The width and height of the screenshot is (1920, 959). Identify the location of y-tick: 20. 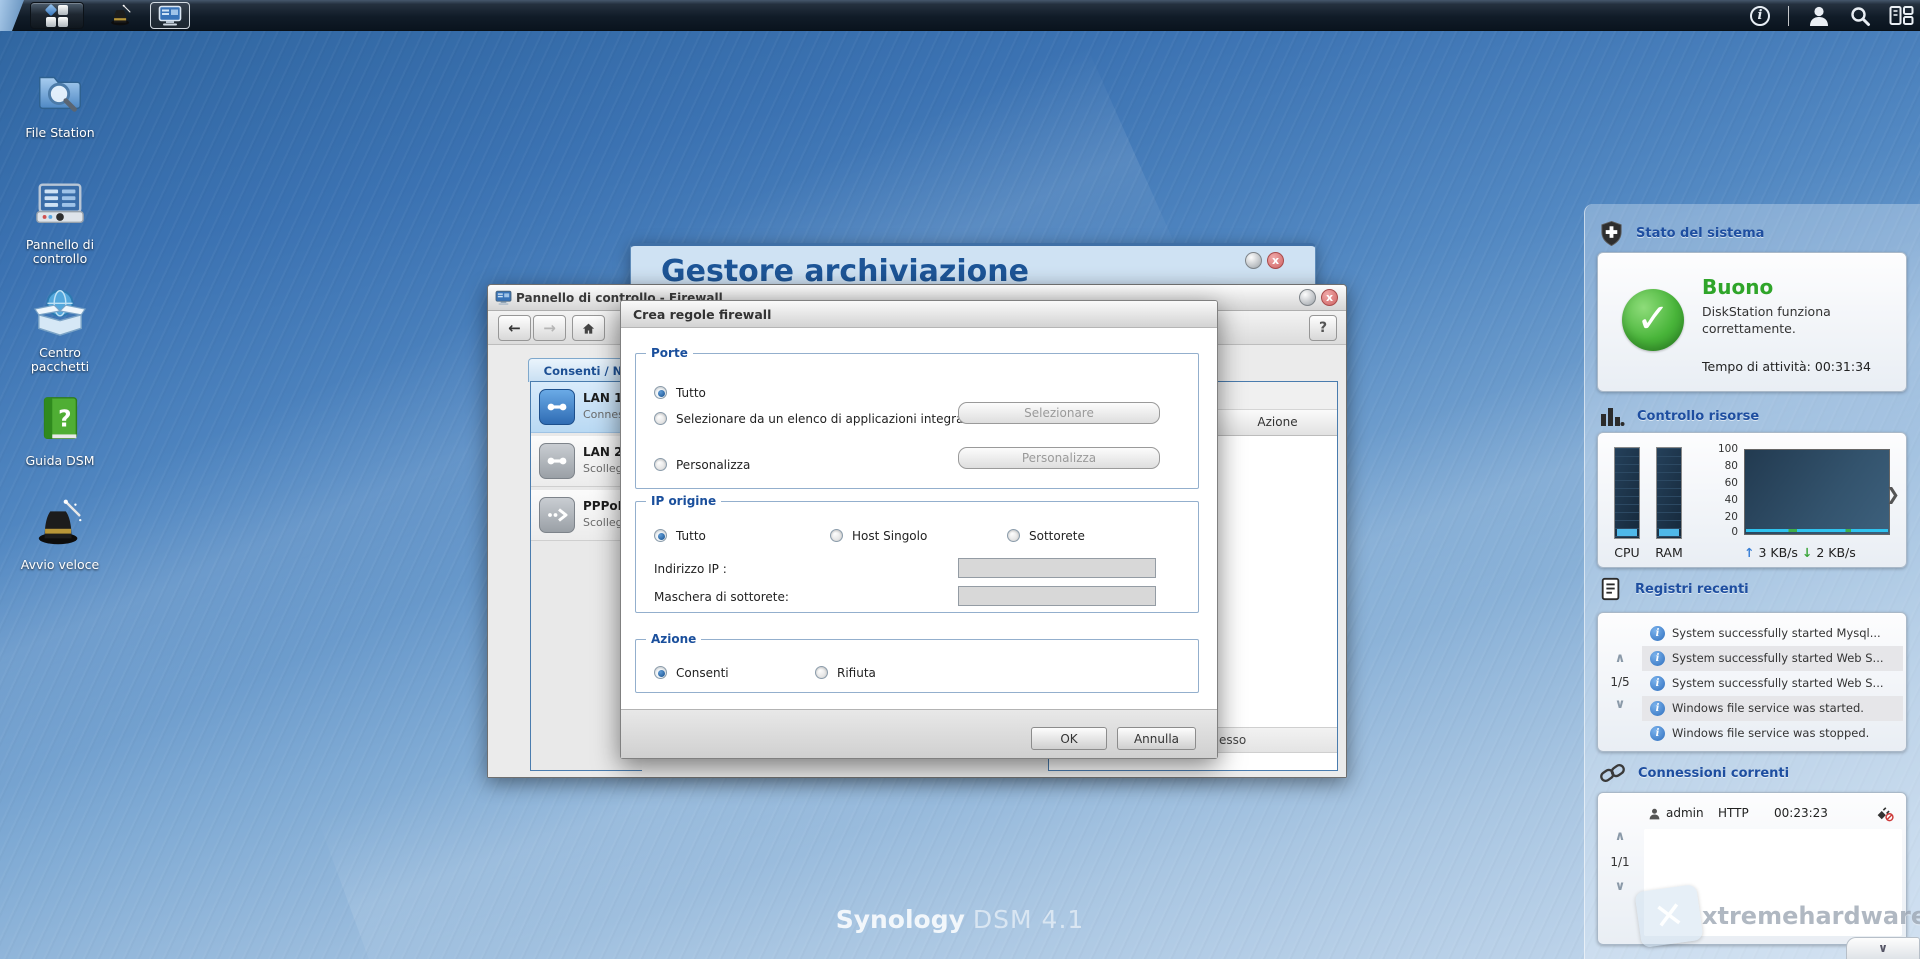
(1731, 517).